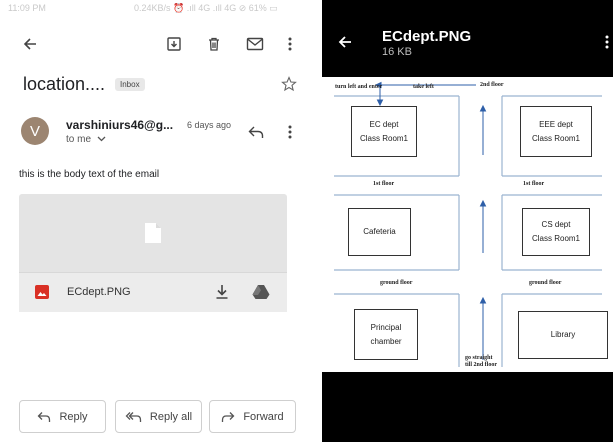 The width and height of the screenshot is (613, 442). Describe the element at coordinates (263, 416) in the screenshot. I see `forward-label: Forward` at that location.